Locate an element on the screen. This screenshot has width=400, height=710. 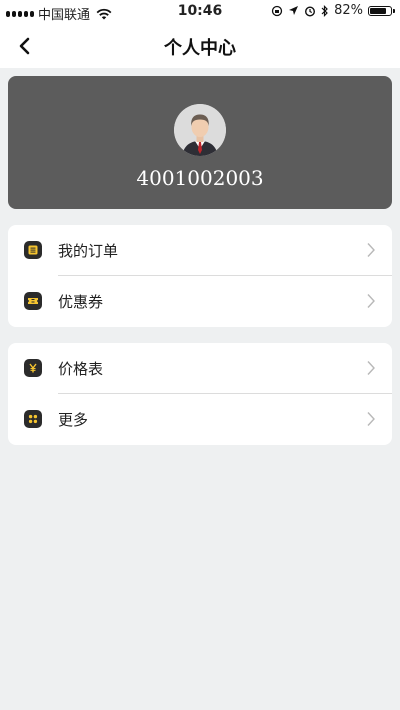
menu-label-more: 更多 is located at coordinates (73, 420).